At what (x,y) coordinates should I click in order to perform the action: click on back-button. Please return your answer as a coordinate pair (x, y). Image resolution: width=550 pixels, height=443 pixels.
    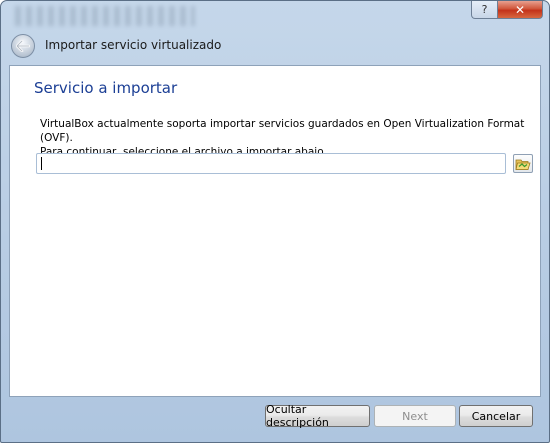
    Looking at the image, I should click on (23, 46).